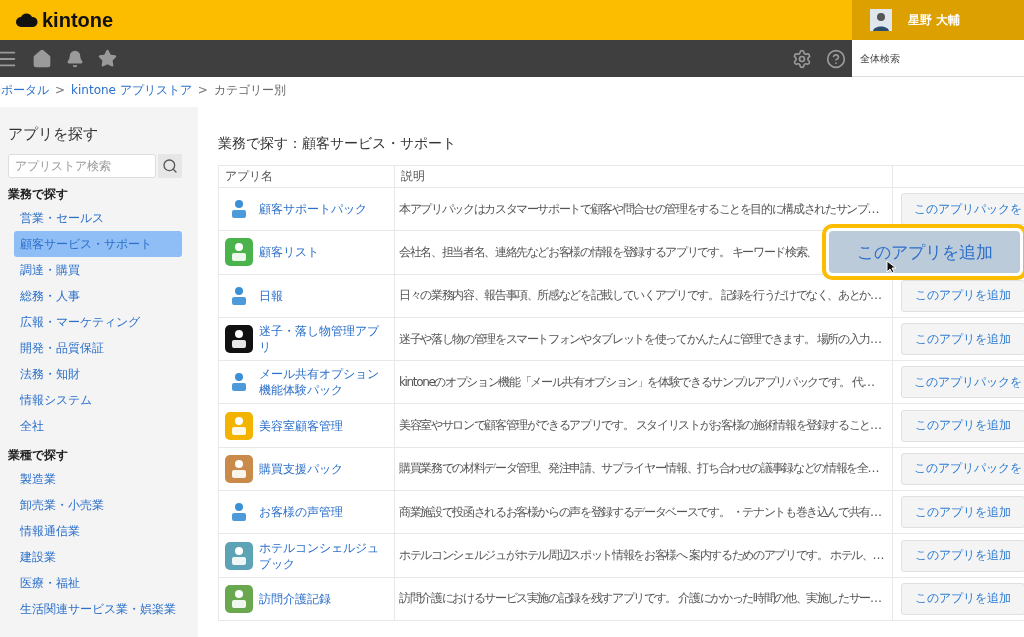  Describe the element at coordinates (98, 400) in the screenshot. I see `sidebar-item: 情報システム` at that location.